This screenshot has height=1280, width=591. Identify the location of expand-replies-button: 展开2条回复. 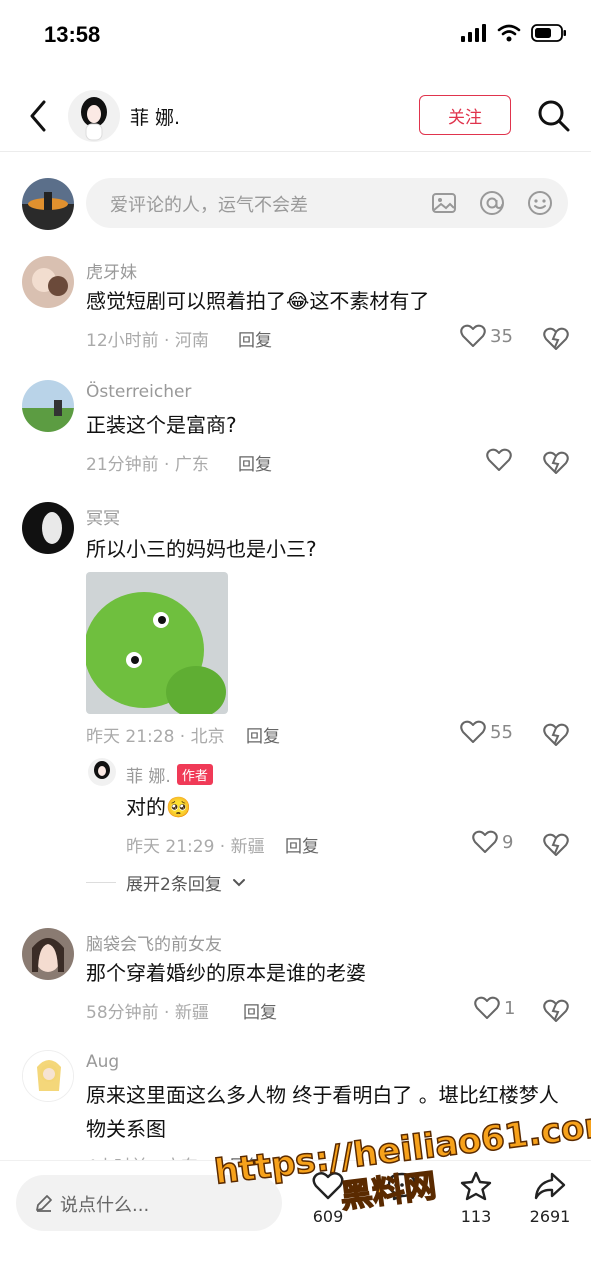
(166, 882).